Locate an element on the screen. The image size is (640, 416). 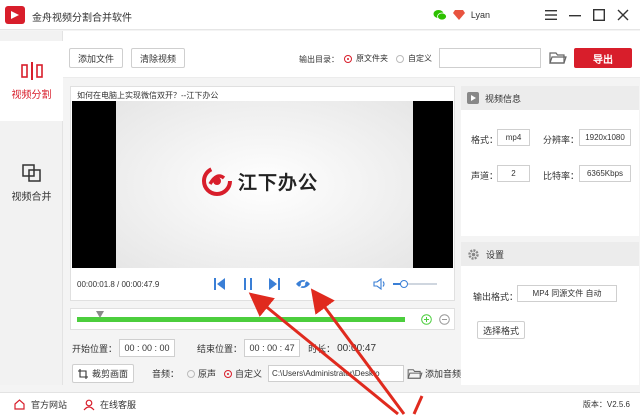
version-label: 版本： is located at coordinates (594, 404).